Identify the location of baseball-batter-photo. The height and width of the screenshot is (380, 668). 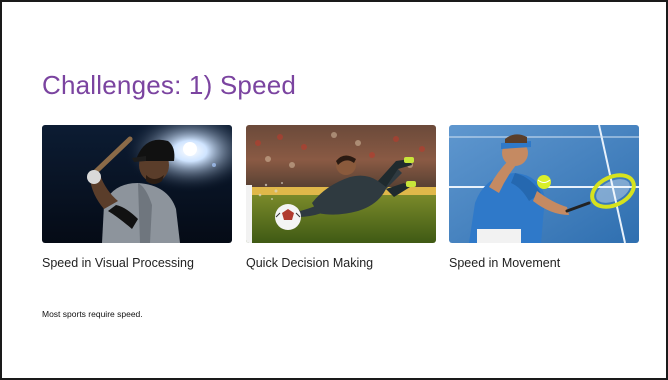
(137, 184).